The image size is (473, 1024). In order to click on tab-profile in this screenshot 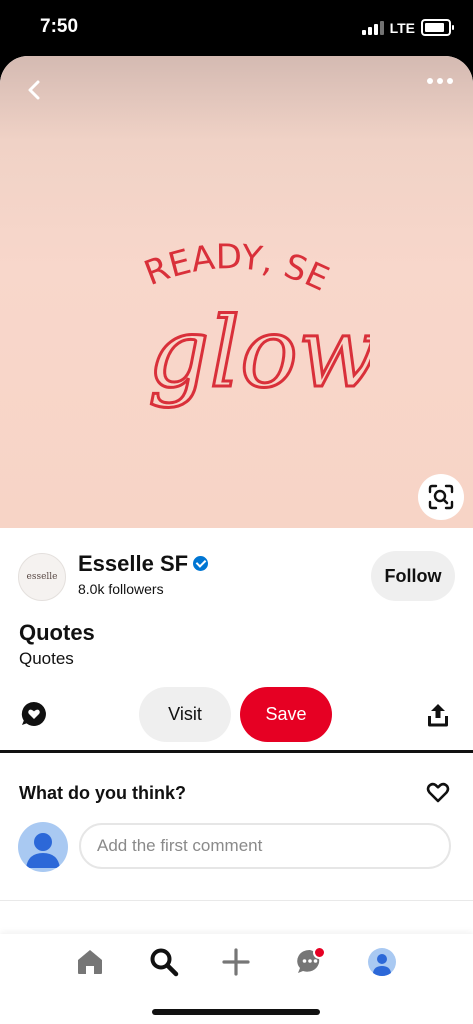, I will do `click(382, 962)`.